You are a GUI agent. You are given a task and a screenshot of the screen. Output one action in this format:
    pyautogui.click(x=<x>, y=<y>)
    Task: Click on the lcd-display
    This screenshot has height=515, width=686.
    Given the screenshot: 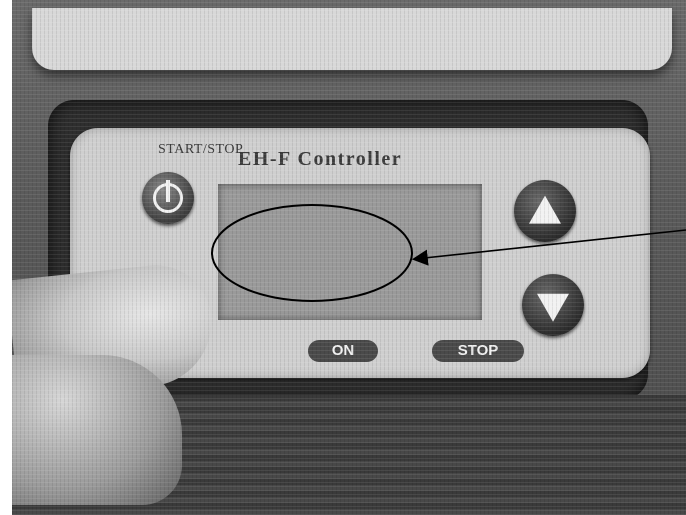 What is the action you would take?
    pyautogui.click(x=350, y=252)
    